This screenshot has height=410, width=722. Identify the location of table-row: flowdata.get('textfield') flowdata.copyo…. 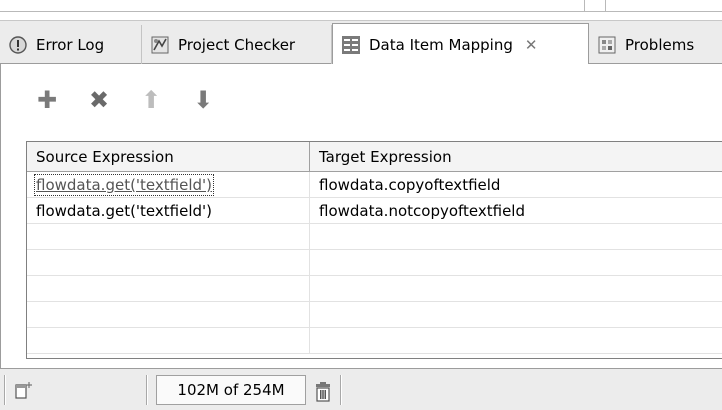
(374, 185).